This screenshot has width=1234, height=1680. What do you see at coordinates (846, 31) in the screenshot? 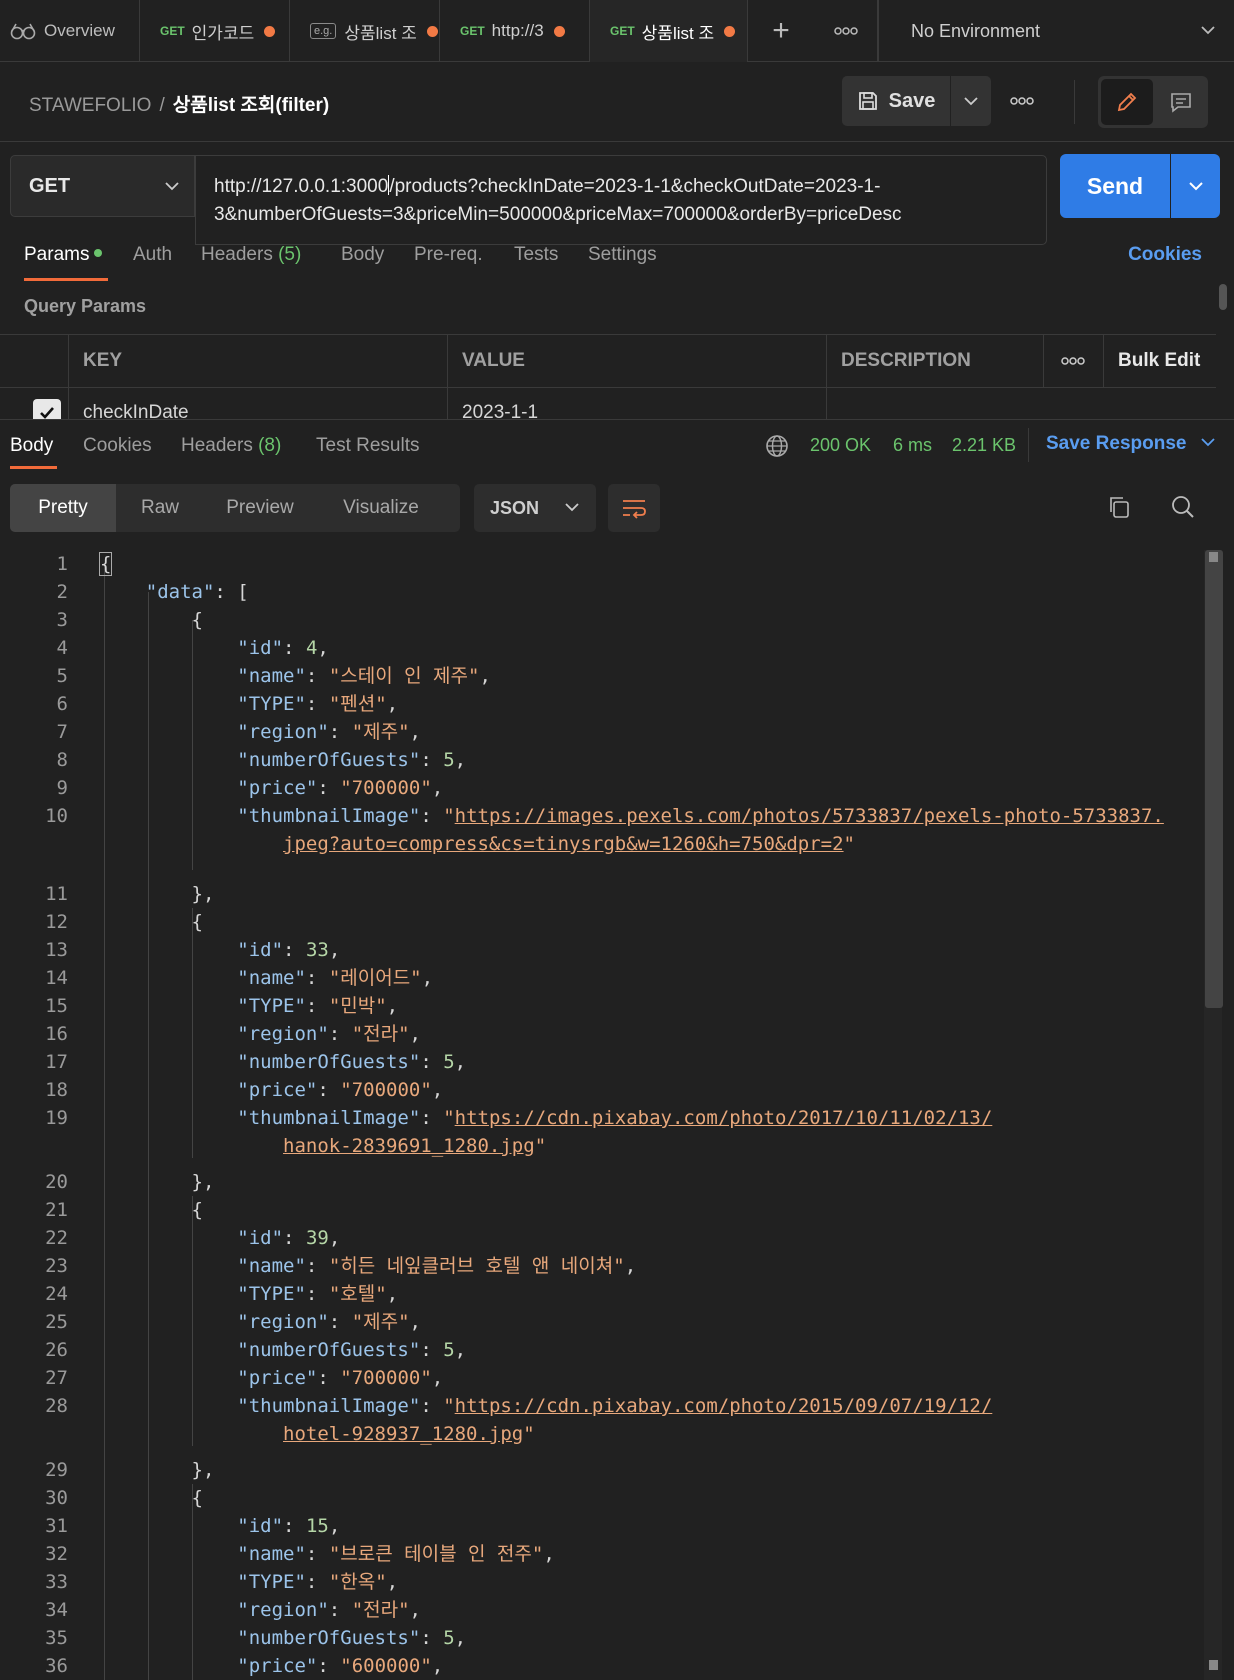
I see `tab-more-button` at bounding box center [846, 31].